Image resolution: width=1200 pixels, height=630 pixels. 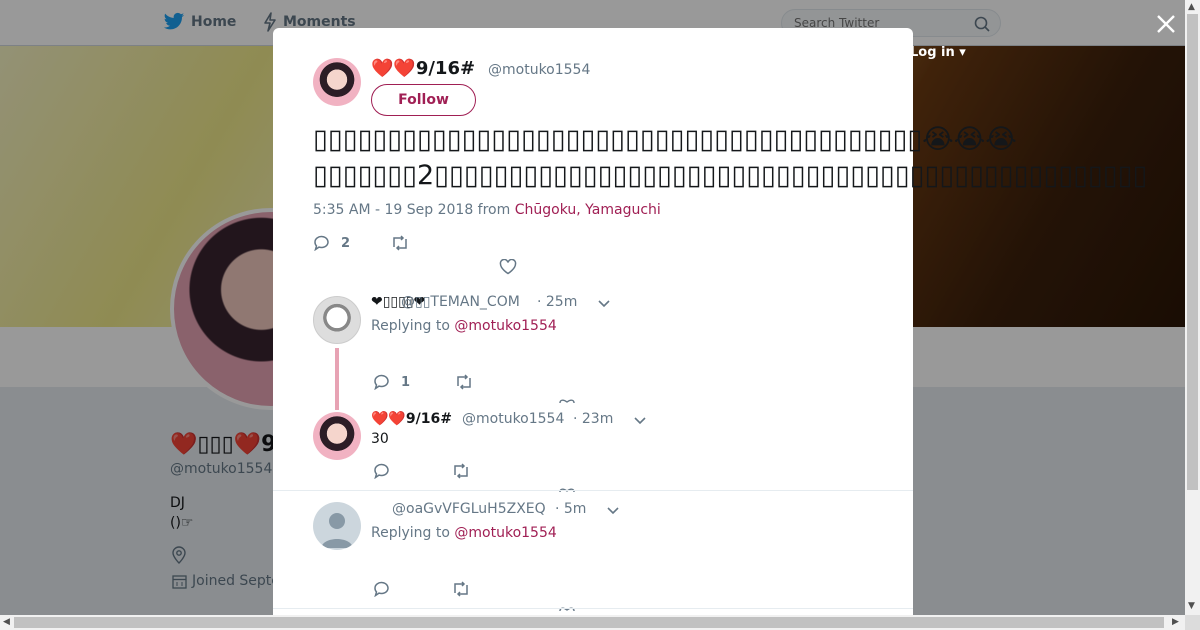 What do you see at coordinates (411, 419) in the screenshot?
I see `reply-author-name: ❤️❤️9/16#` at bounding box center [411, 419].